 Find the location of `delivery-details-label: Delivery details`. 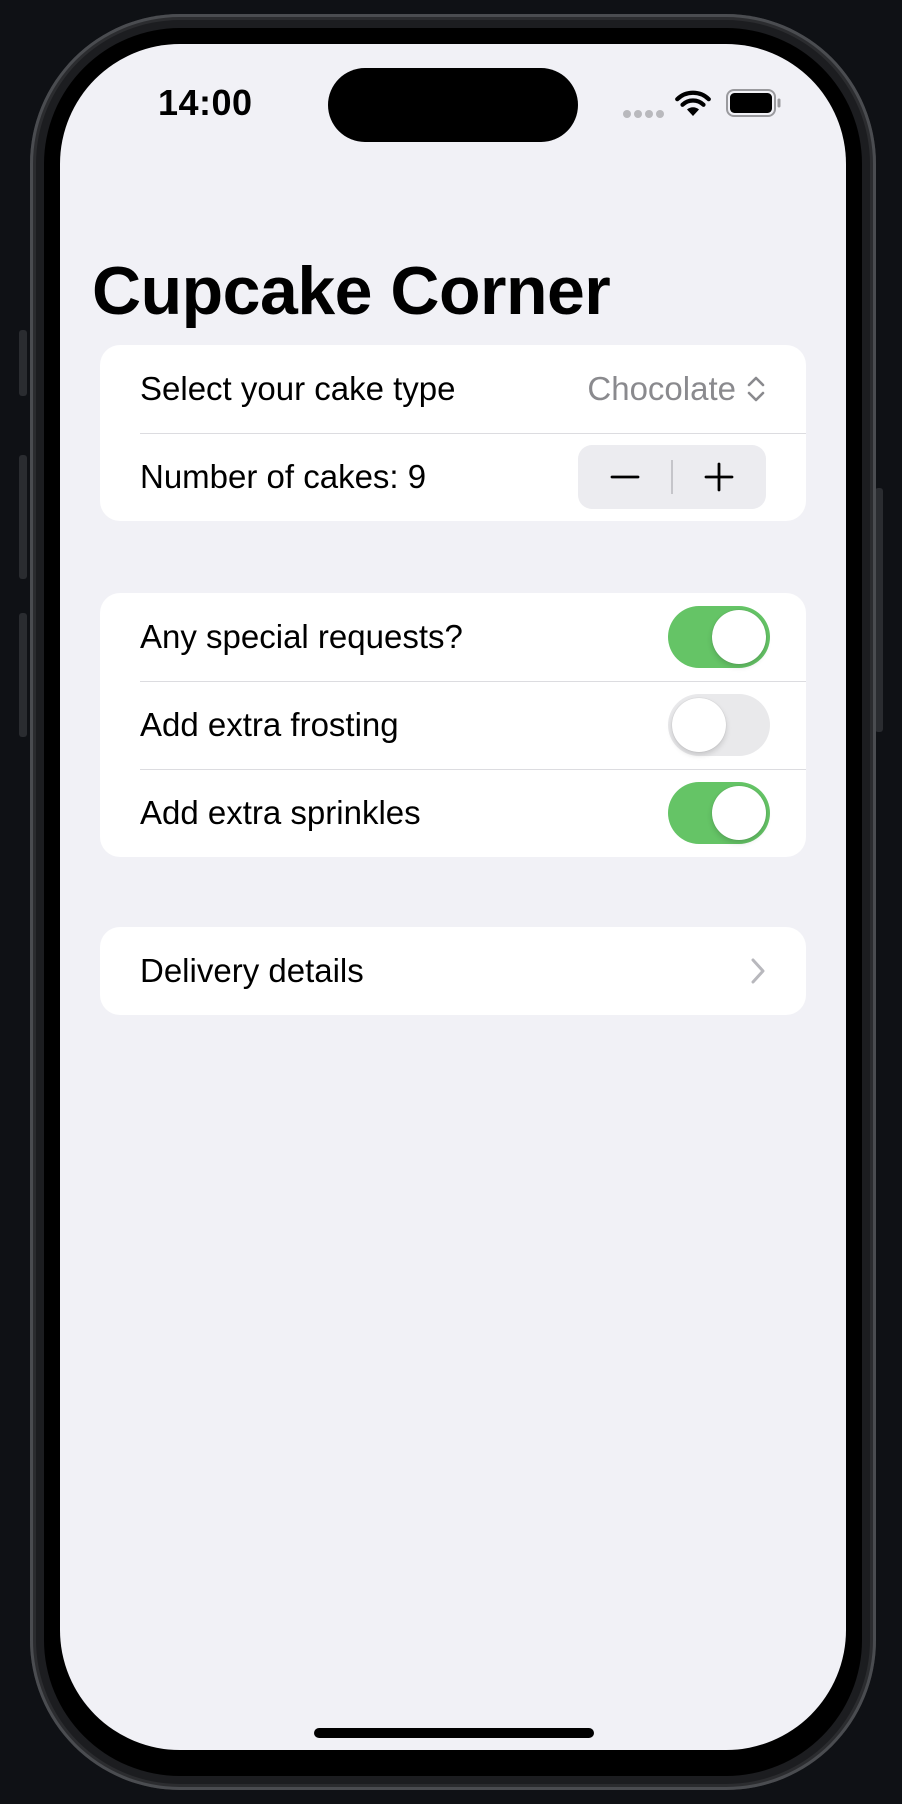

delivery-details-label: Delivery details is located at coordinates (252, 970).